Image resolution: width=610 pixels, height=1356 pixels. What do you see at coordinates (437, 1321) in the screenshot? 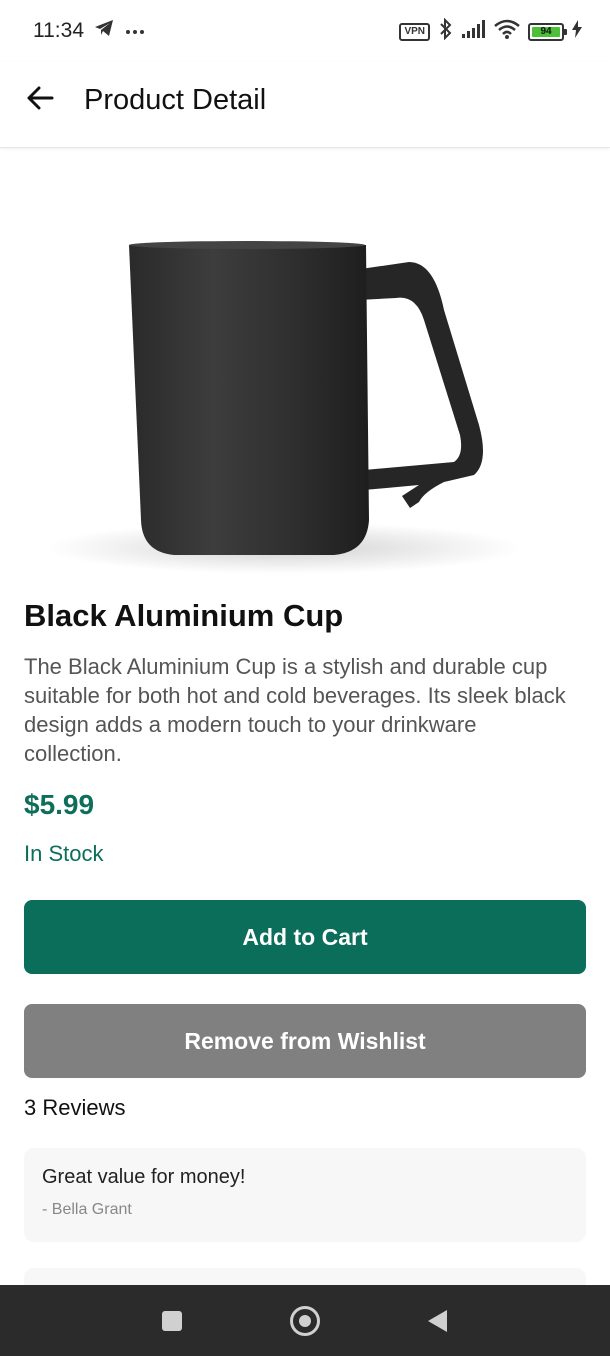
I see `back-triangle-icon` at bounding box center [437, 1321].